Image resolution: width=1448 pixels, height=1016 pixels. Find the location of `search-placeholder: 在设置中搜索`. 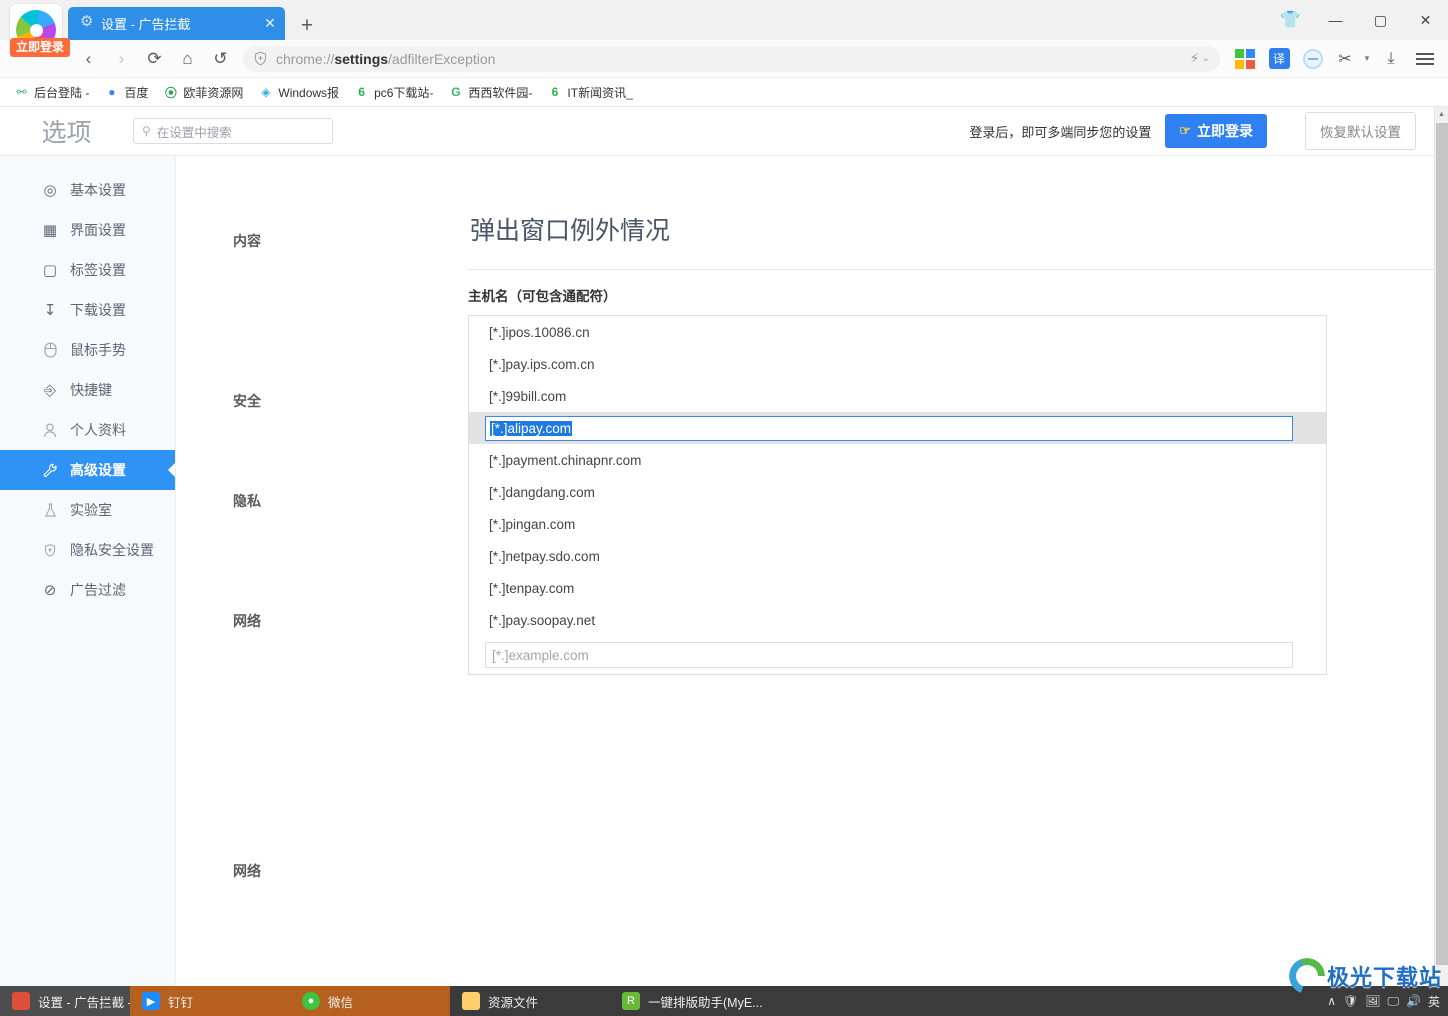

search-placeholder: 在设置中搜索 is located at coordinates (194, 132).